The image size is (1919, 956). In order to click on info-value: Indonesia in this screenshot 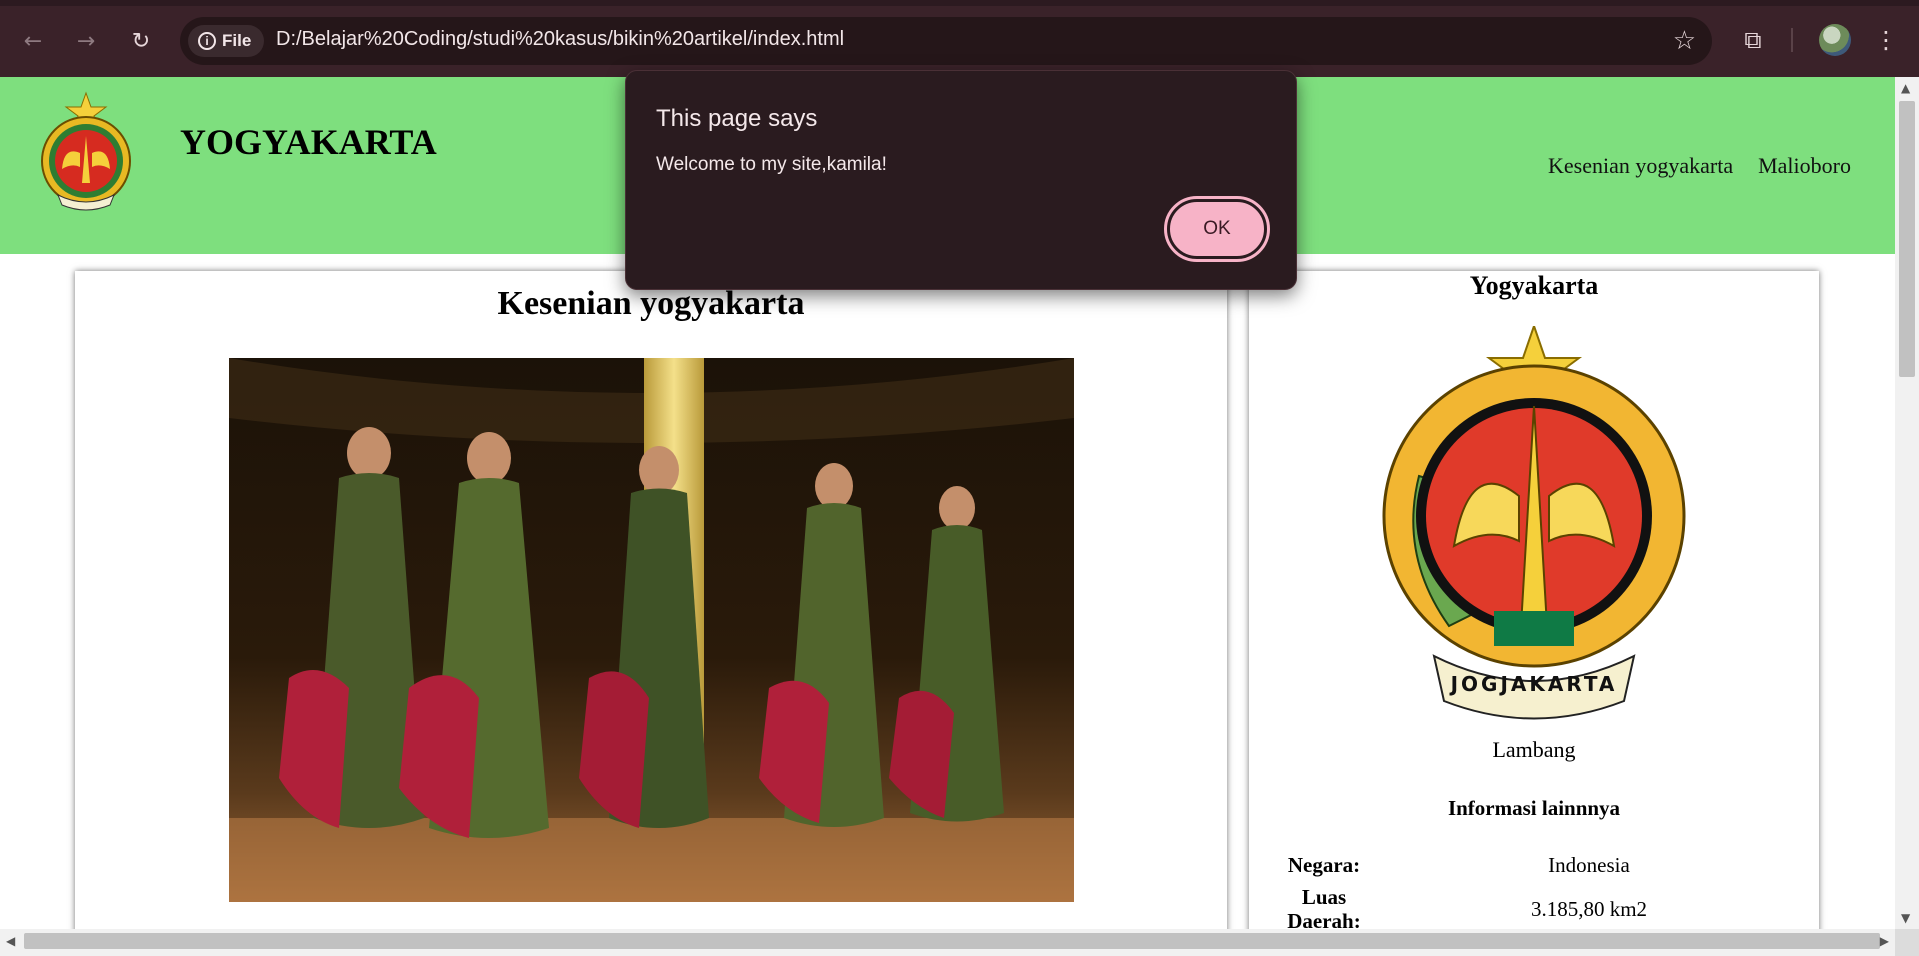, I will do `click(1589, 865)`.